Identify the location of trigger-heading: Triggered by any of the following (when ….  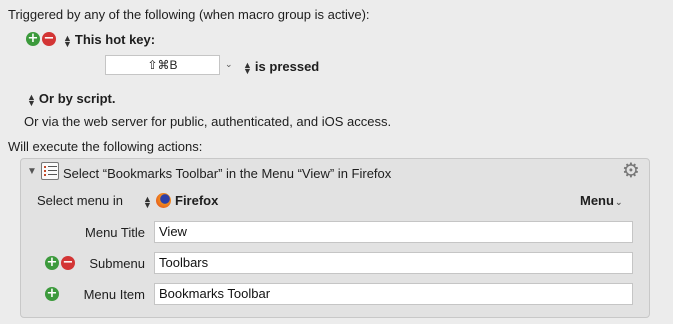
(189, 14).